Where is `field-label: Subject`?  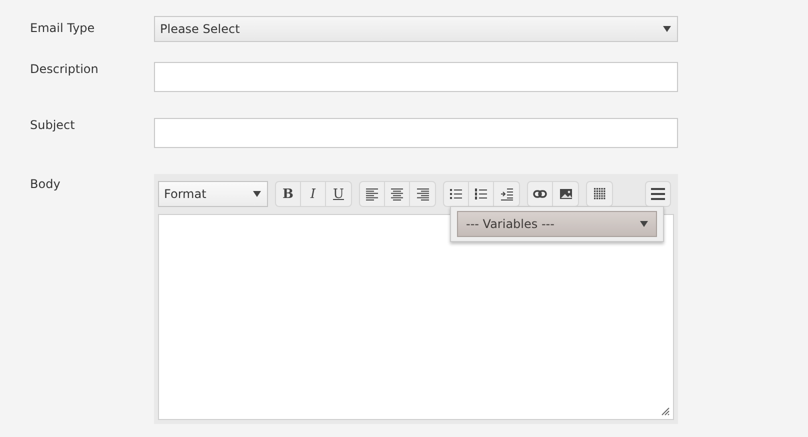 field-label: Subject is located at coordinates (52, 126).